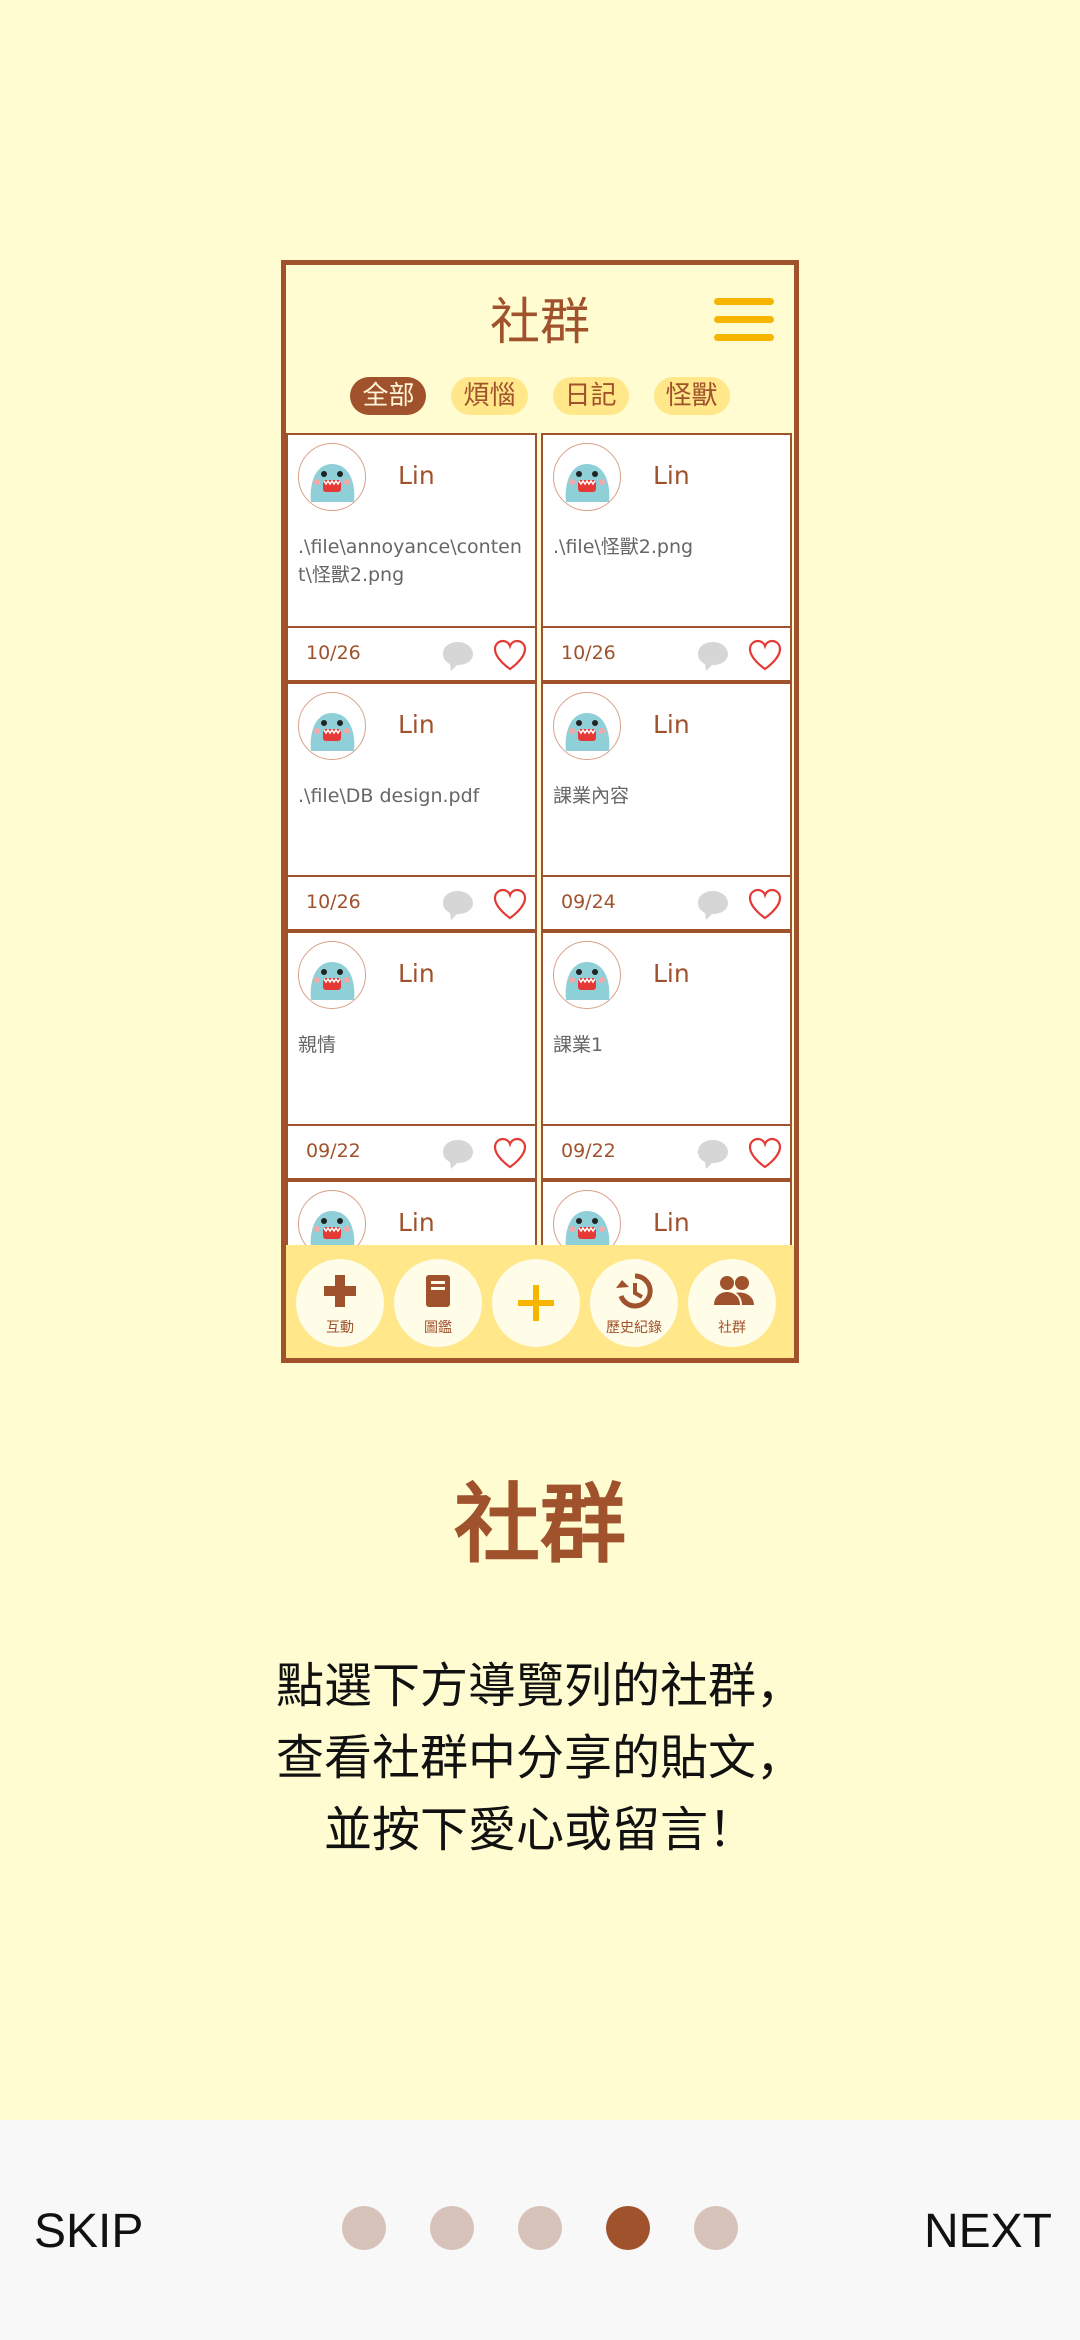 The width and height of the screenshot is (1080, 2340). I want to click on mock-header: 社群 全部 煩惱 日記 怪獸, so click(540, 350).